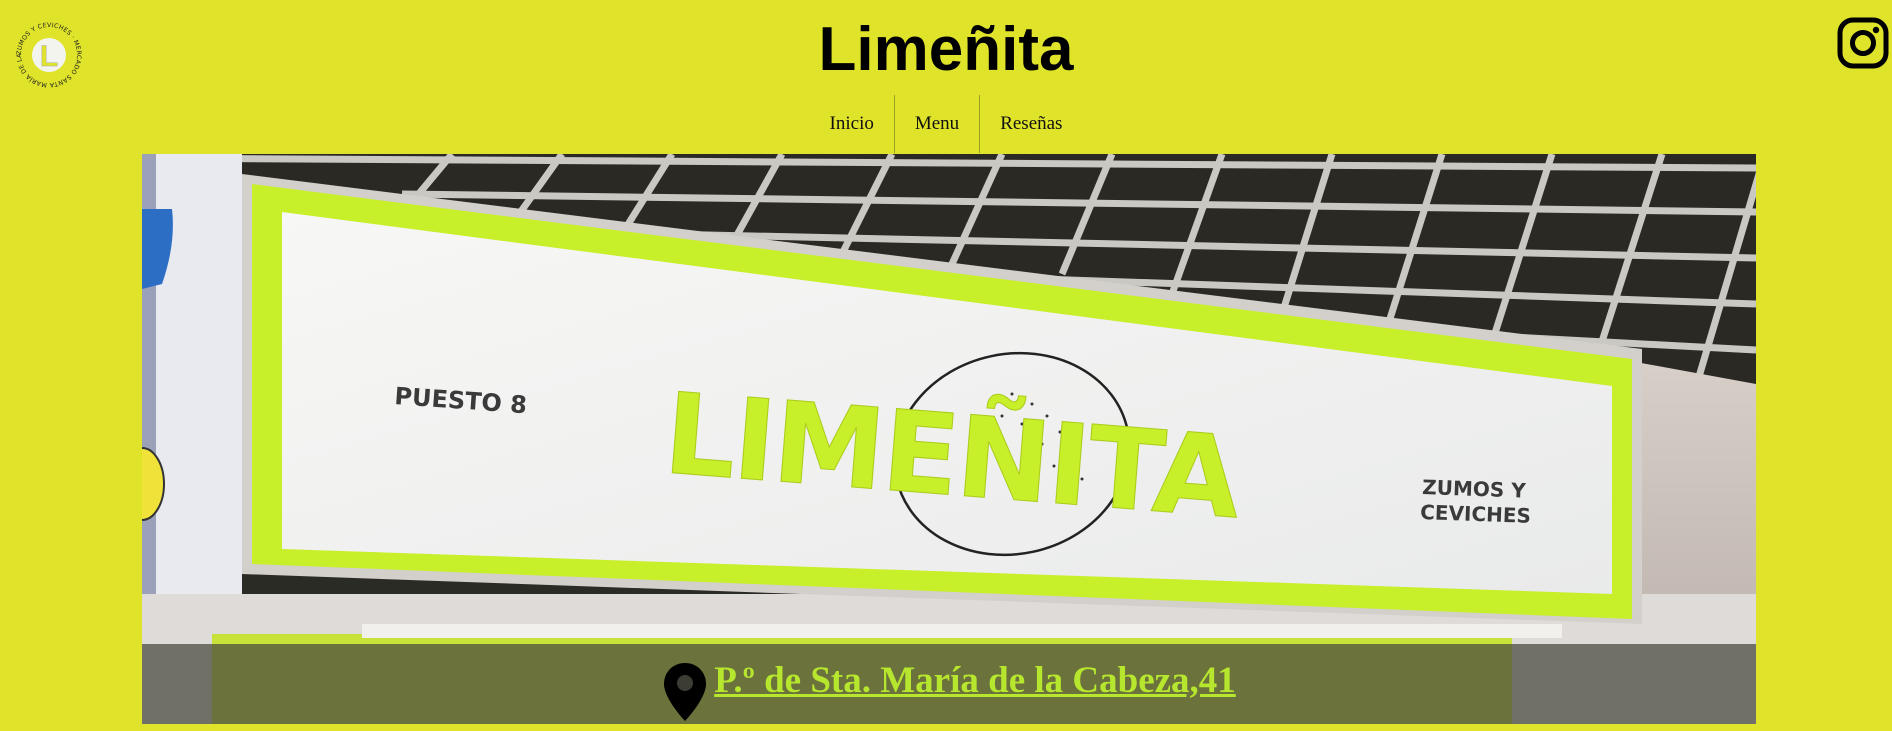 This screenshot has width=1892, height=731. What do you see at coordinates (1474, 489) in the screenshot?
I see `sign-tagline-line1: ZUMOS Y` at bounding box center [1474, 489].